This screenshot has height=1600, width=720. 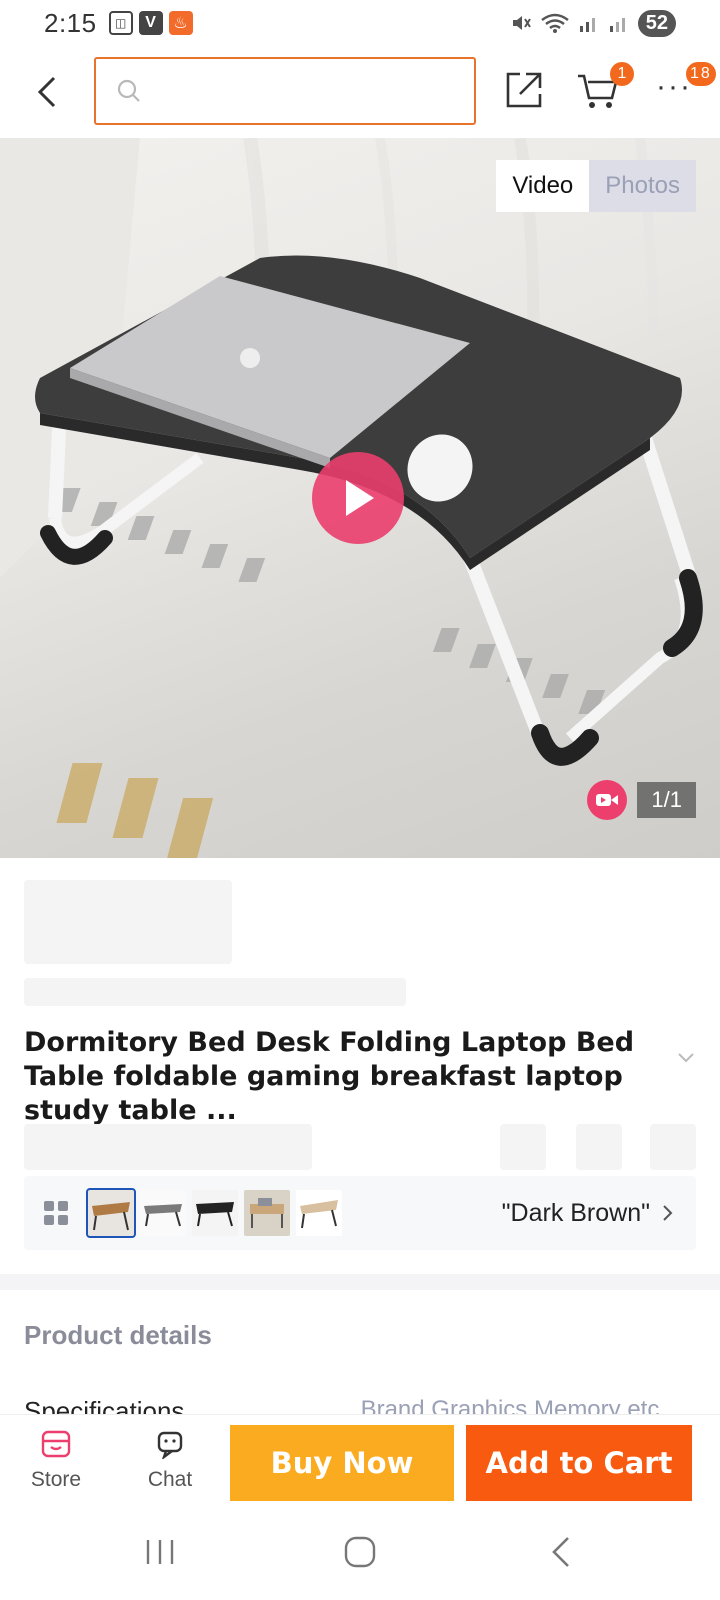 I want to click on media-tabs: Video Photos, so click(x=596, y=186).